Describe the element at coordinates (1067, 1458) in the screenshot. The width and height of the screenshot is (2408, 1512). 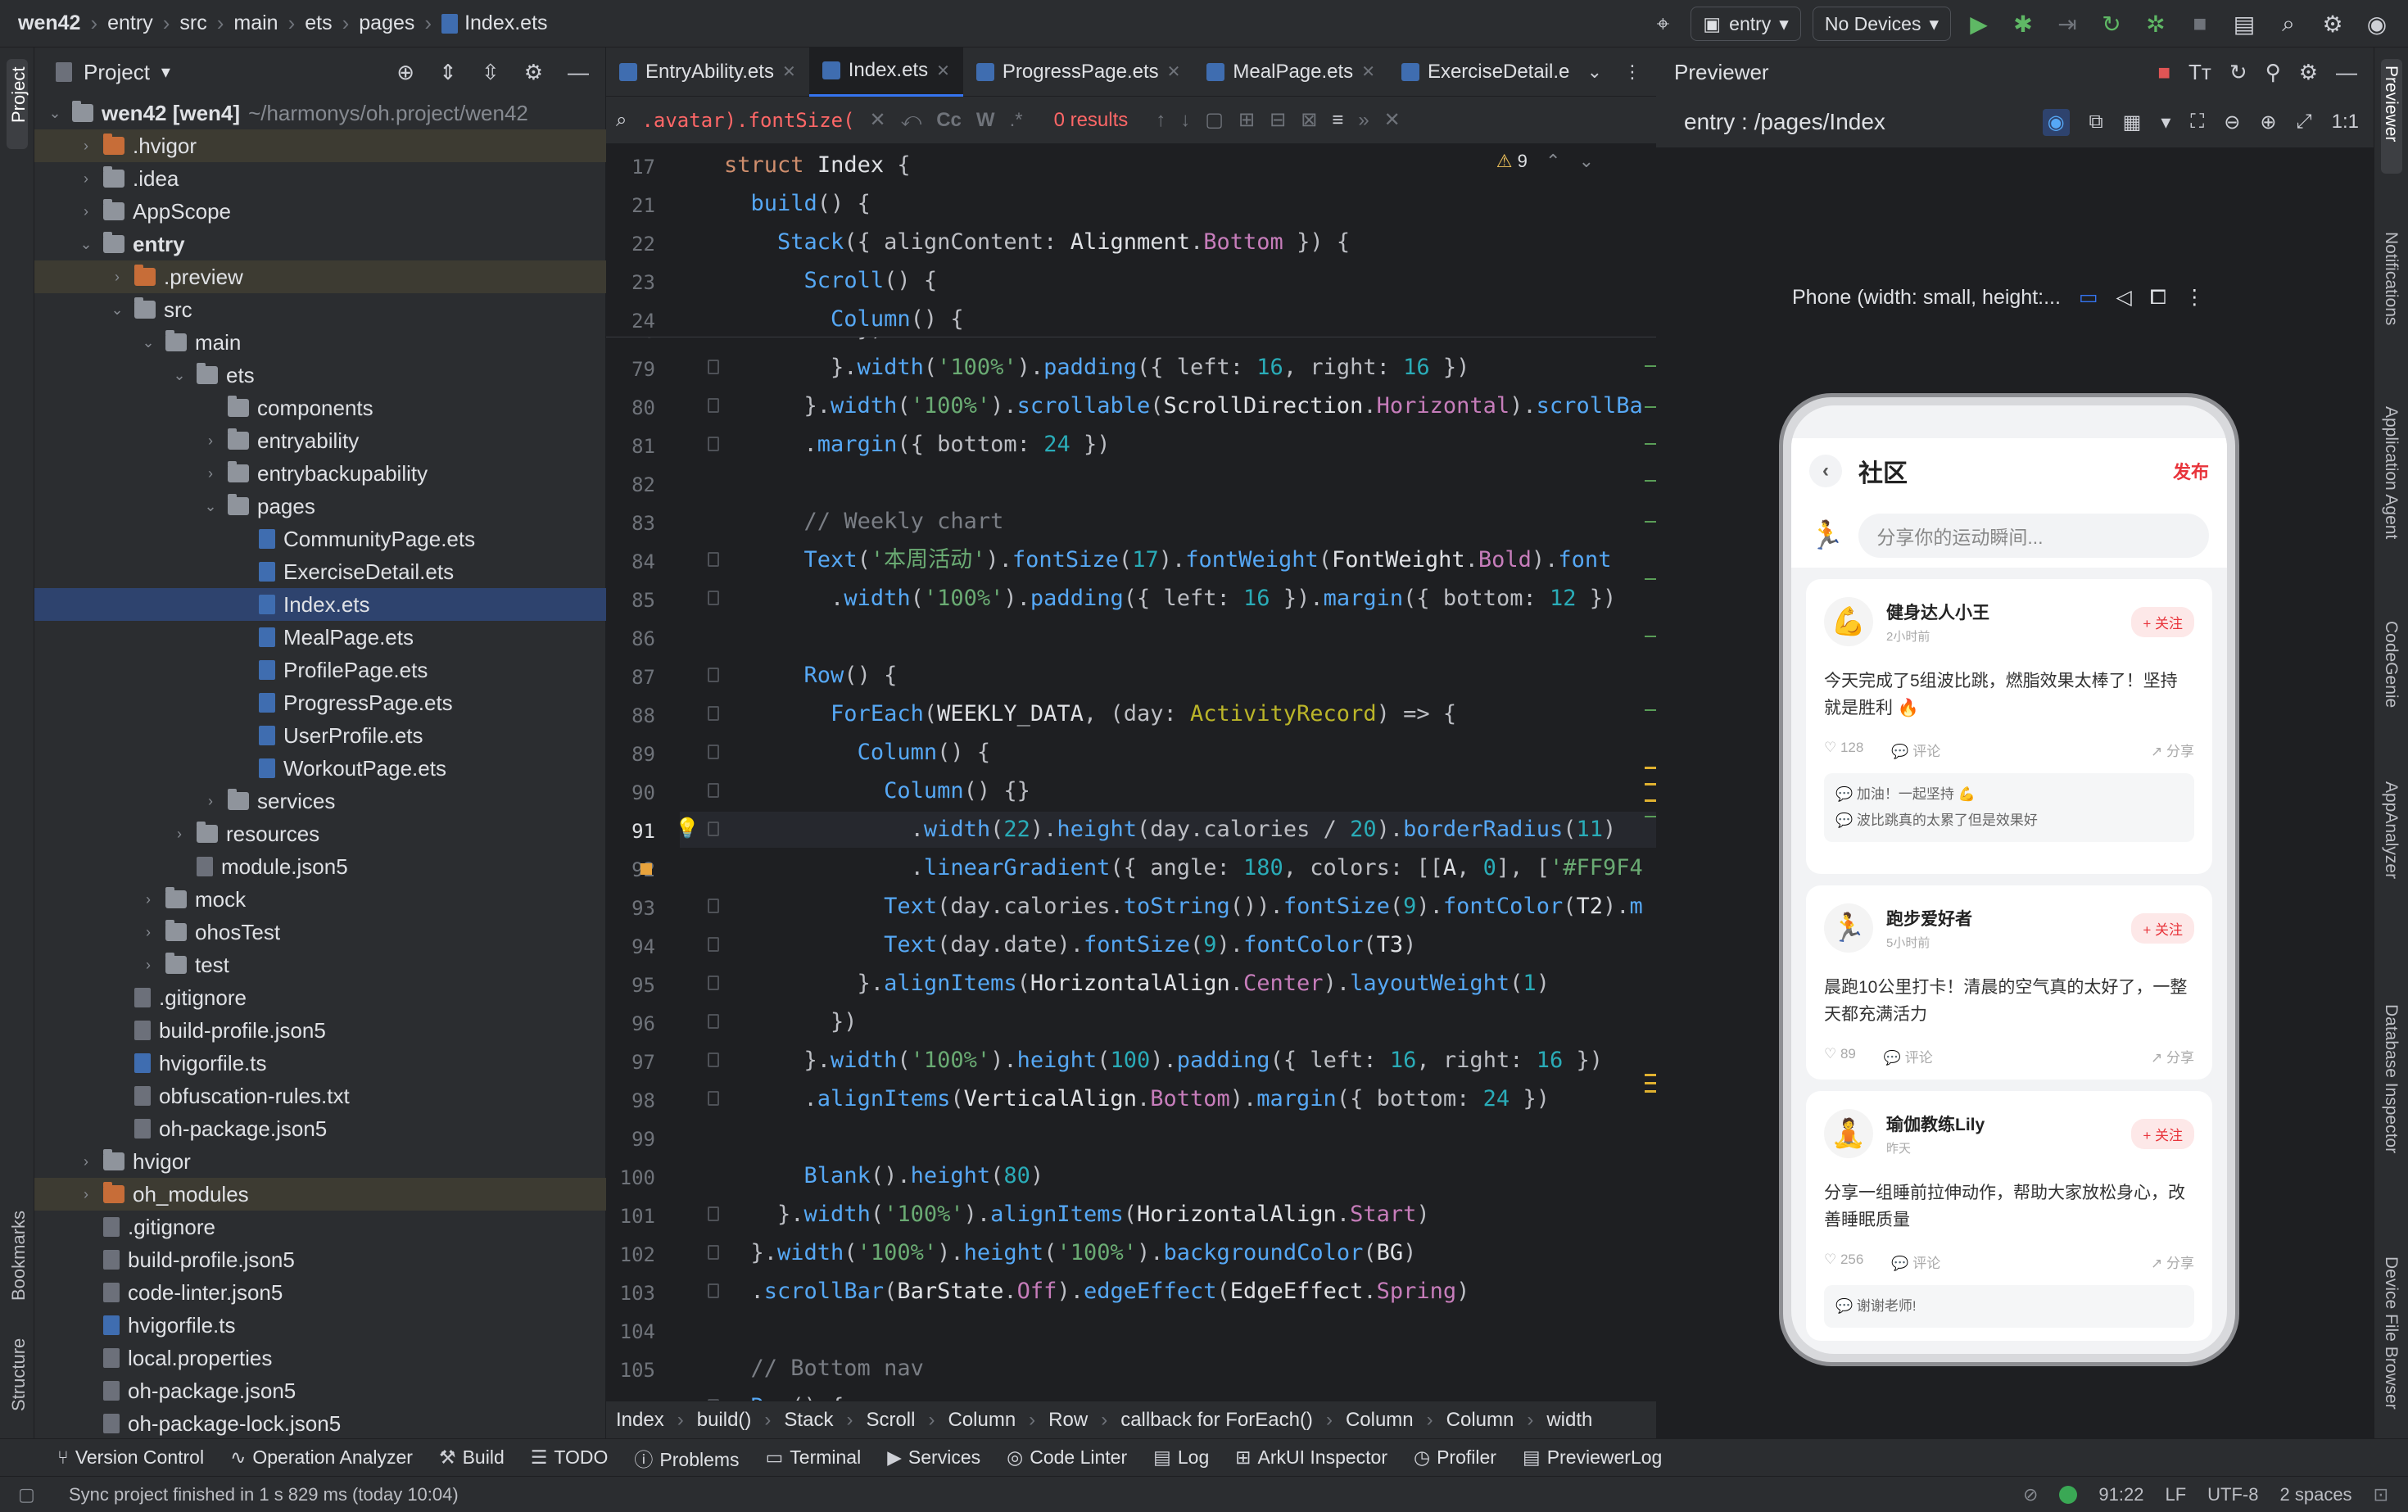
I see `tool-window-button: ◎ Code Linter` at that location.